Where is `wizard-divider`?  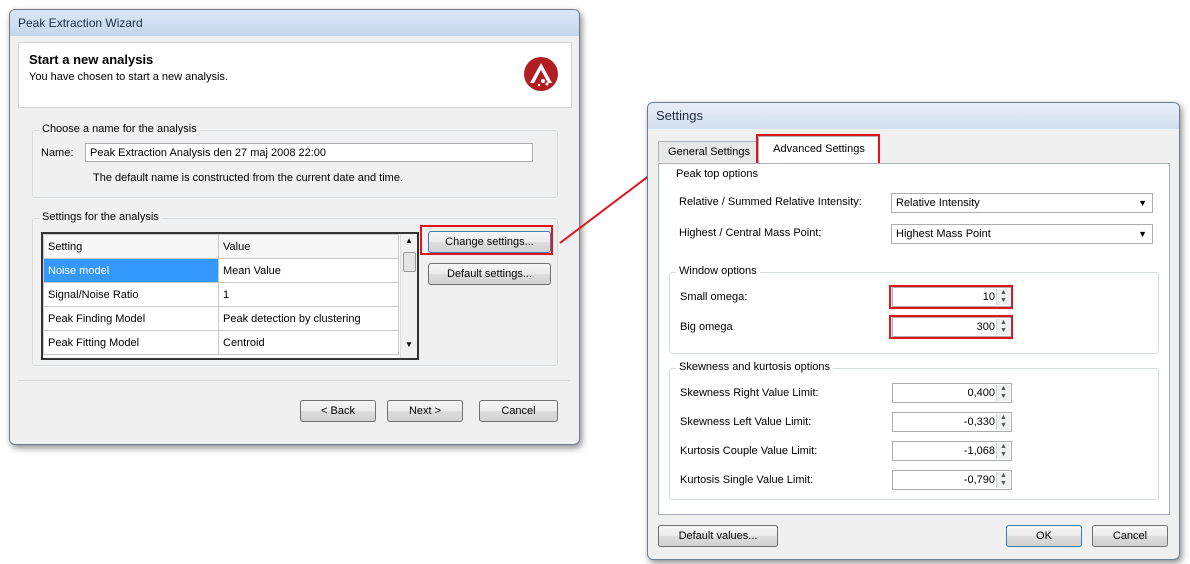
wizard-divider is located at coordinates (294, 380).